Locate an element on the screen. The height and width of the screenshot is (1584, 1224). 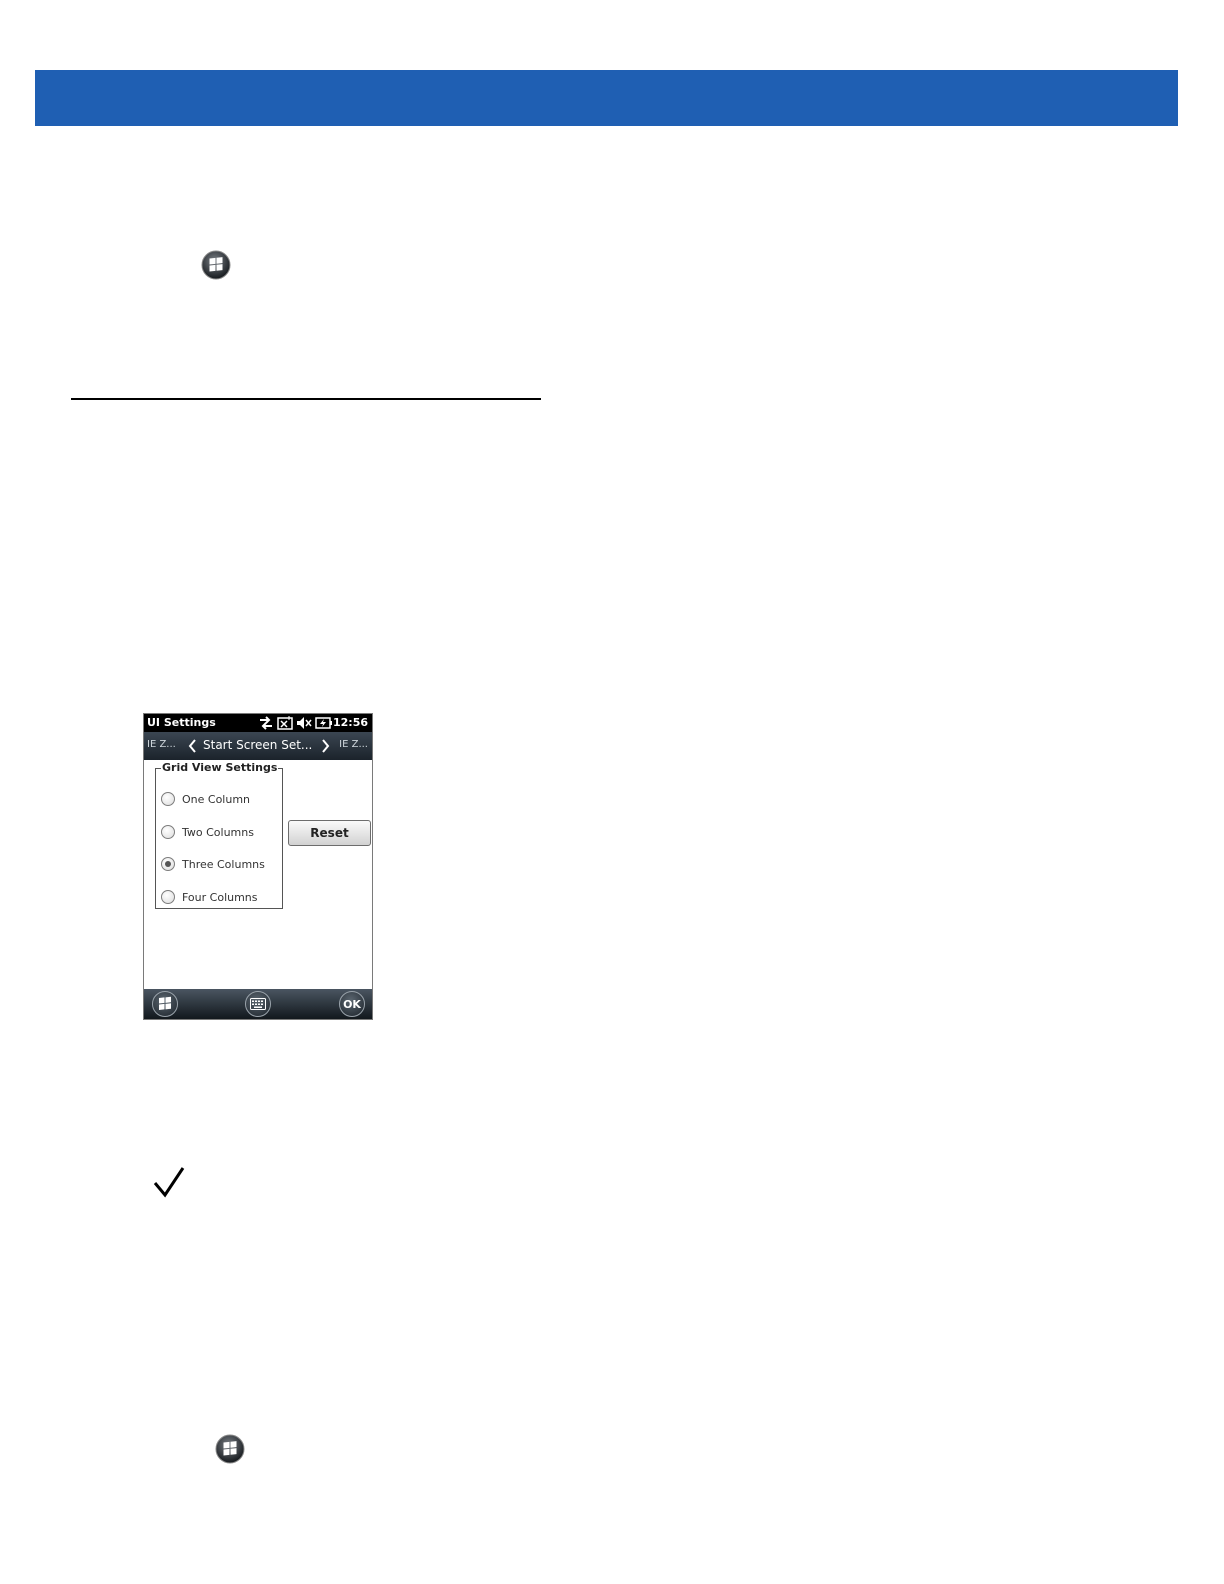
radio-one-column: One Column is located at coordinates (205, 799).